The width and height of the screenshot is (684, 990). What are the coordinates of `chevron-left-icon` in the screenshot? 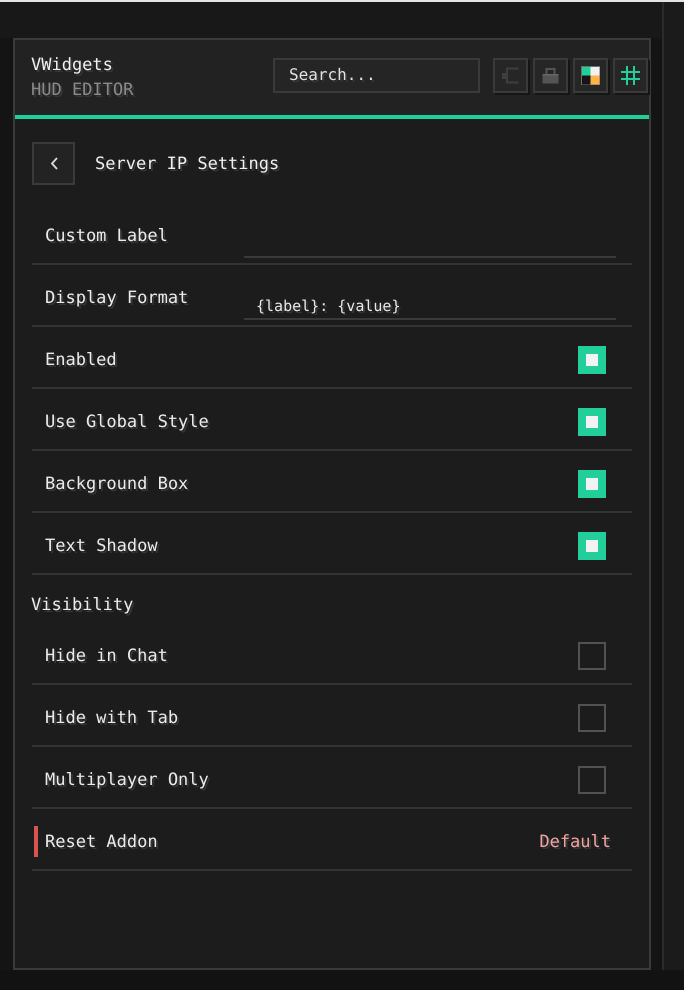 It's located at (54, 163).